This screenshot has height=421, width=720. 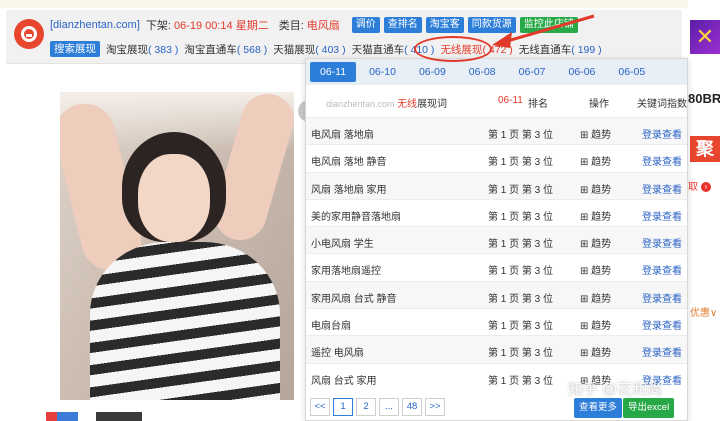 What do you see at coordinates (496, 212) in the screenshot?
I see `table-row: 美的家用静音落地扇第 1 页 第 3 位 ⊞ 趋势 登录查看` at bounding box center [496, 212].